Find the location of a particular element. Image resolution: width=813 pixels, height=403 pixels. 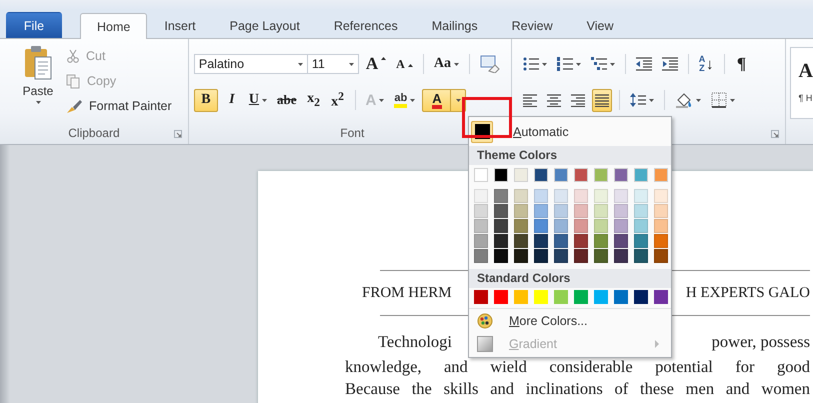

font-name-field: Palatino is located at coordinates (251, 64).